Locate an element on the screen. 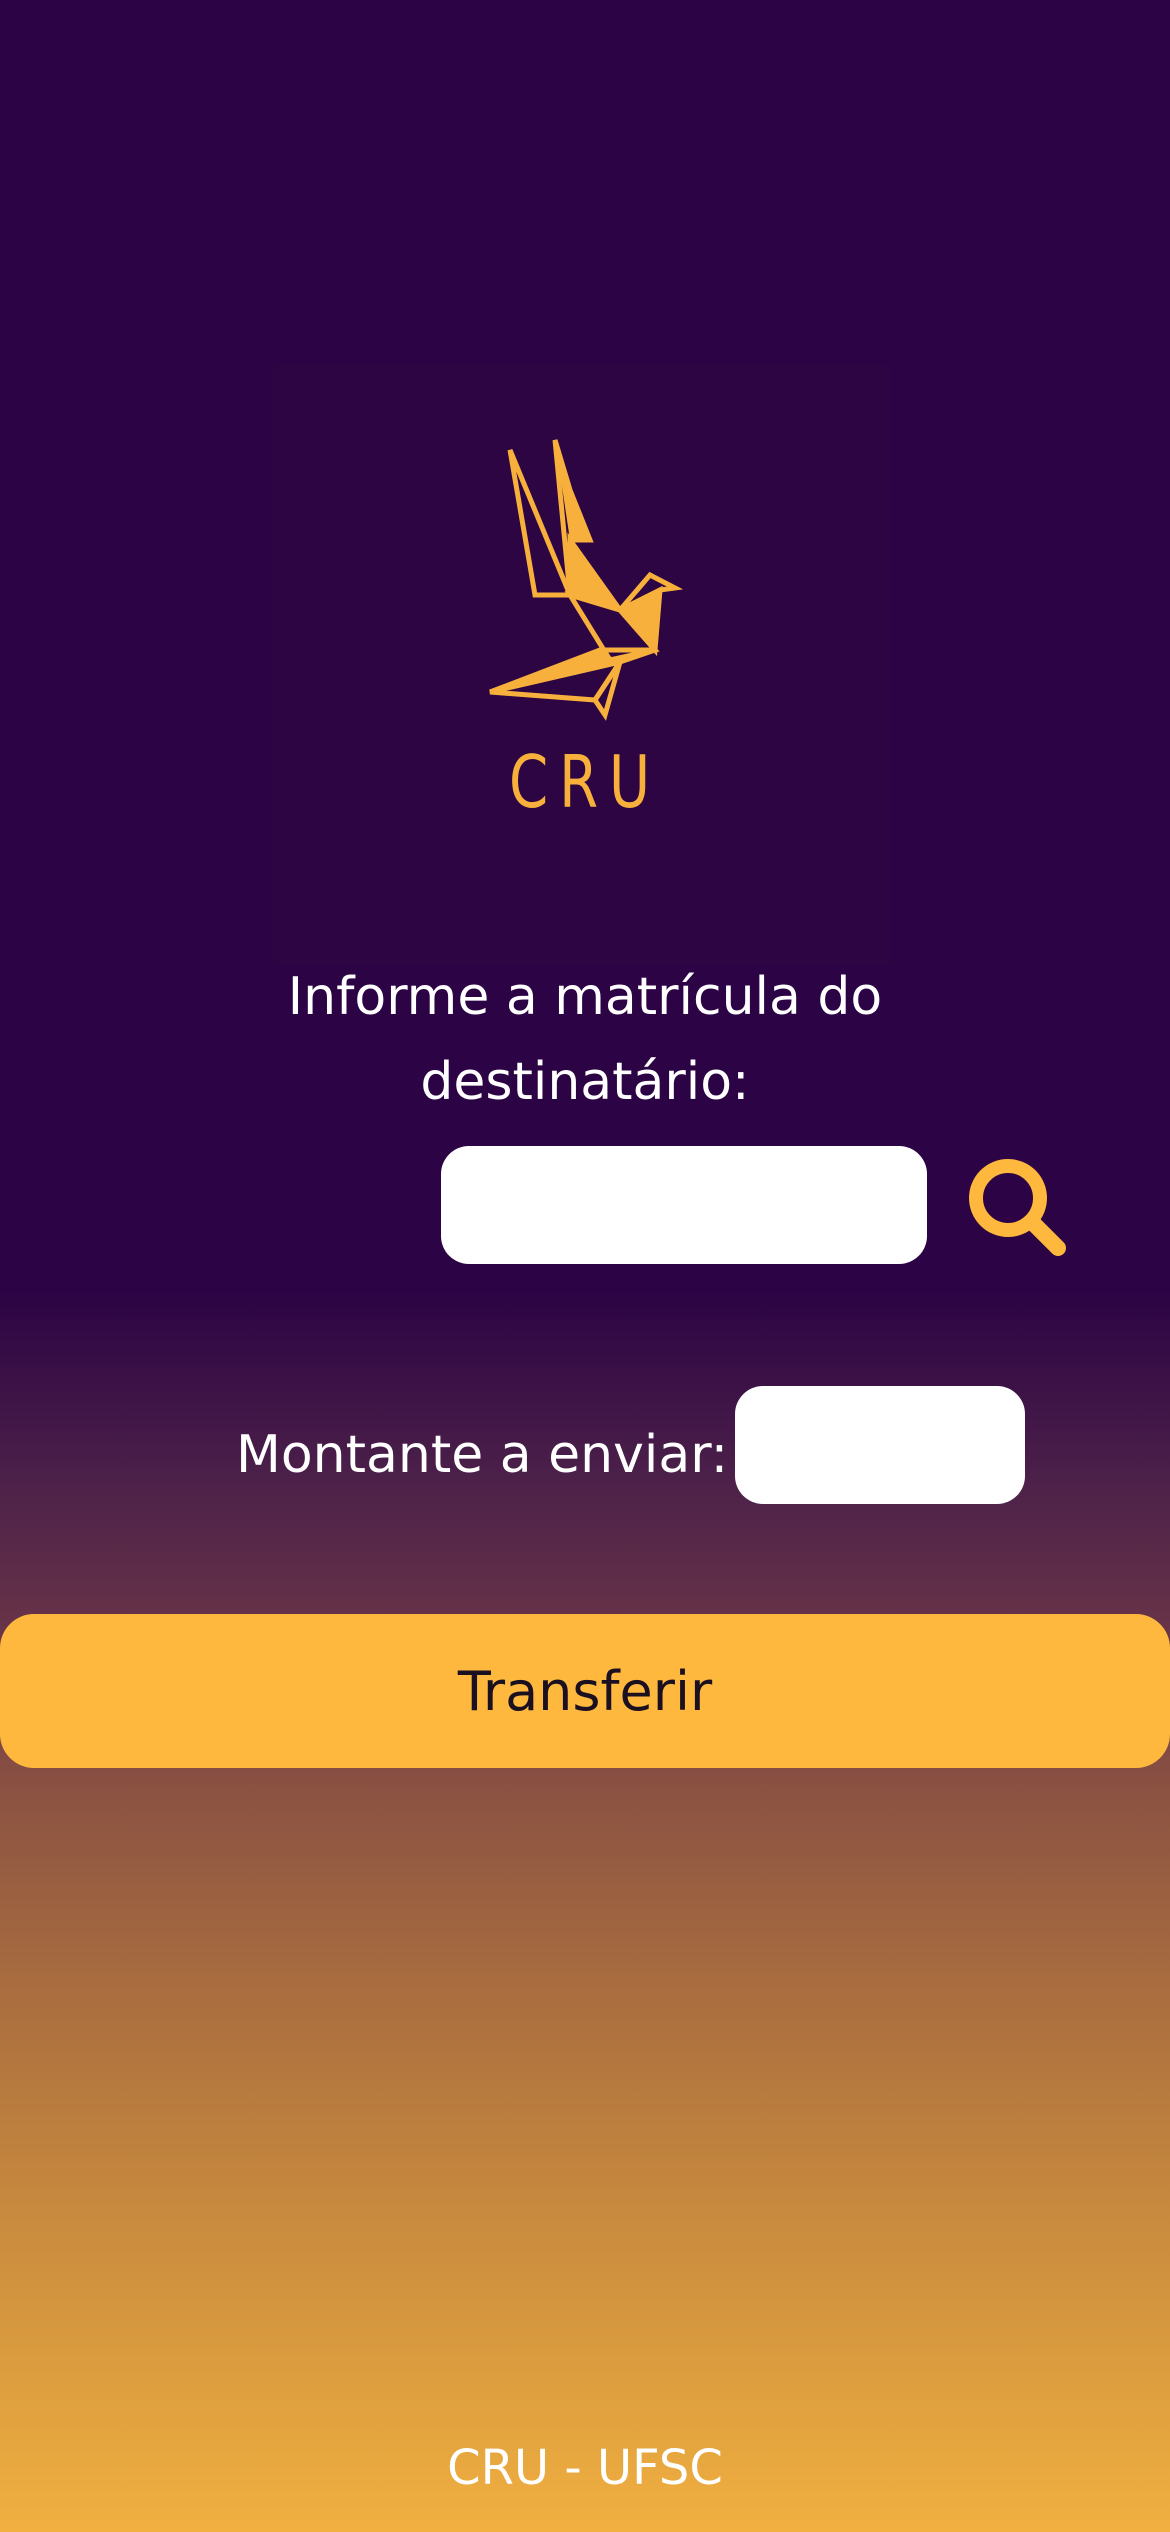 The height and width of the screenshot is (2532, 1170). recipient-id-input is located at coordinates (684, 1205).